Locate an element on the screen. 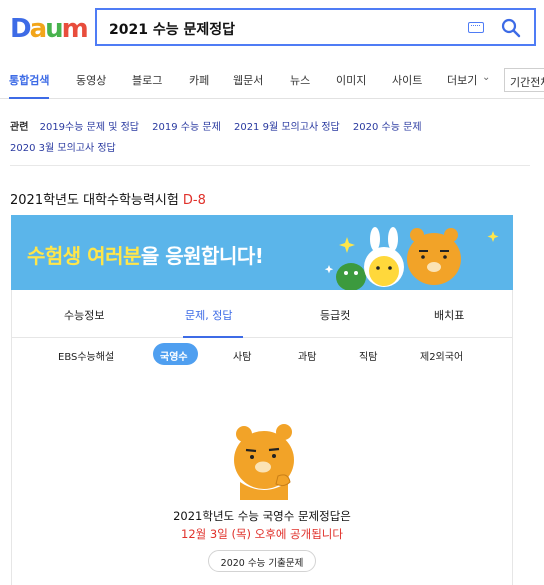 This screenshot has height=585, width=544. dday-badge: D-8 is located at coordinates (194, 200).